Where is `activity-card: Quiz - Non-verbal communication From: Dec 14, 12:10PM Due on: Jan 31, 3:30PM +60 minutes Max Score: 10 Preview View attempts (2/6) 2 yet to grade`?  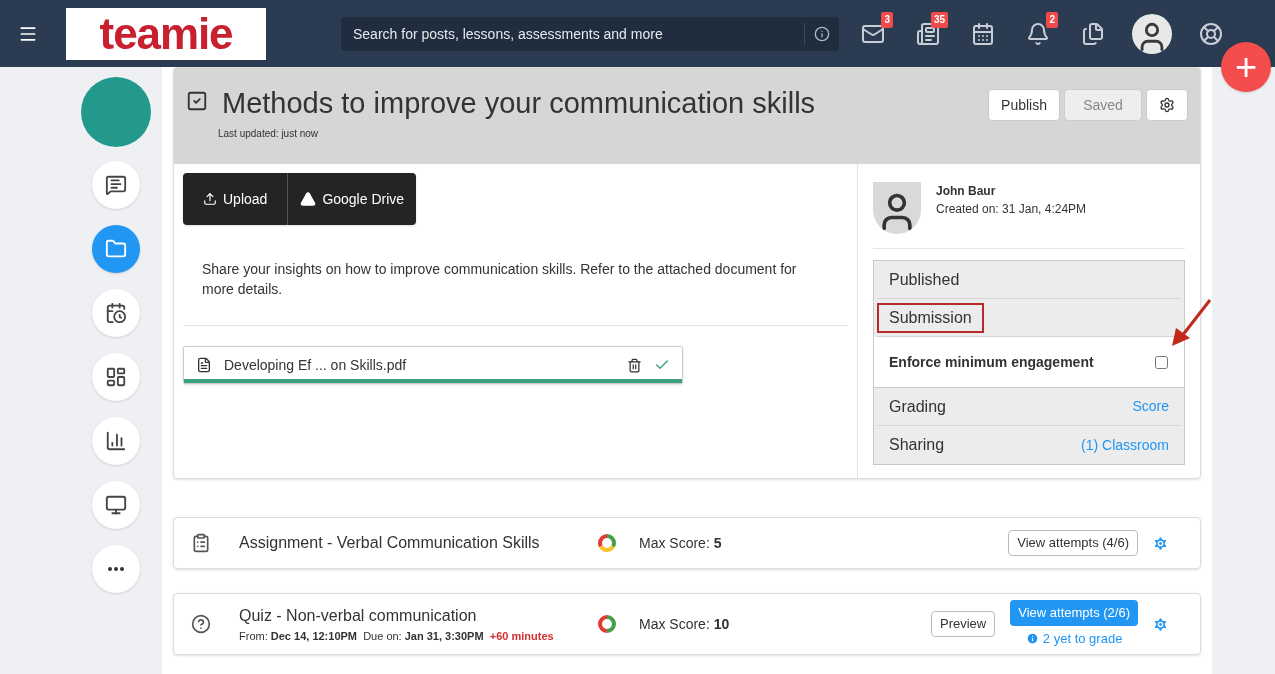 activity-card: Quiz - Non-verbal communication From: Dec 14, 12:10PM Due on: Jan 31, 3:30PM +60 minutes Max Score: 10 Preview View attempts (2/6) 2 yet to grade is located at coordinates (687, 624).